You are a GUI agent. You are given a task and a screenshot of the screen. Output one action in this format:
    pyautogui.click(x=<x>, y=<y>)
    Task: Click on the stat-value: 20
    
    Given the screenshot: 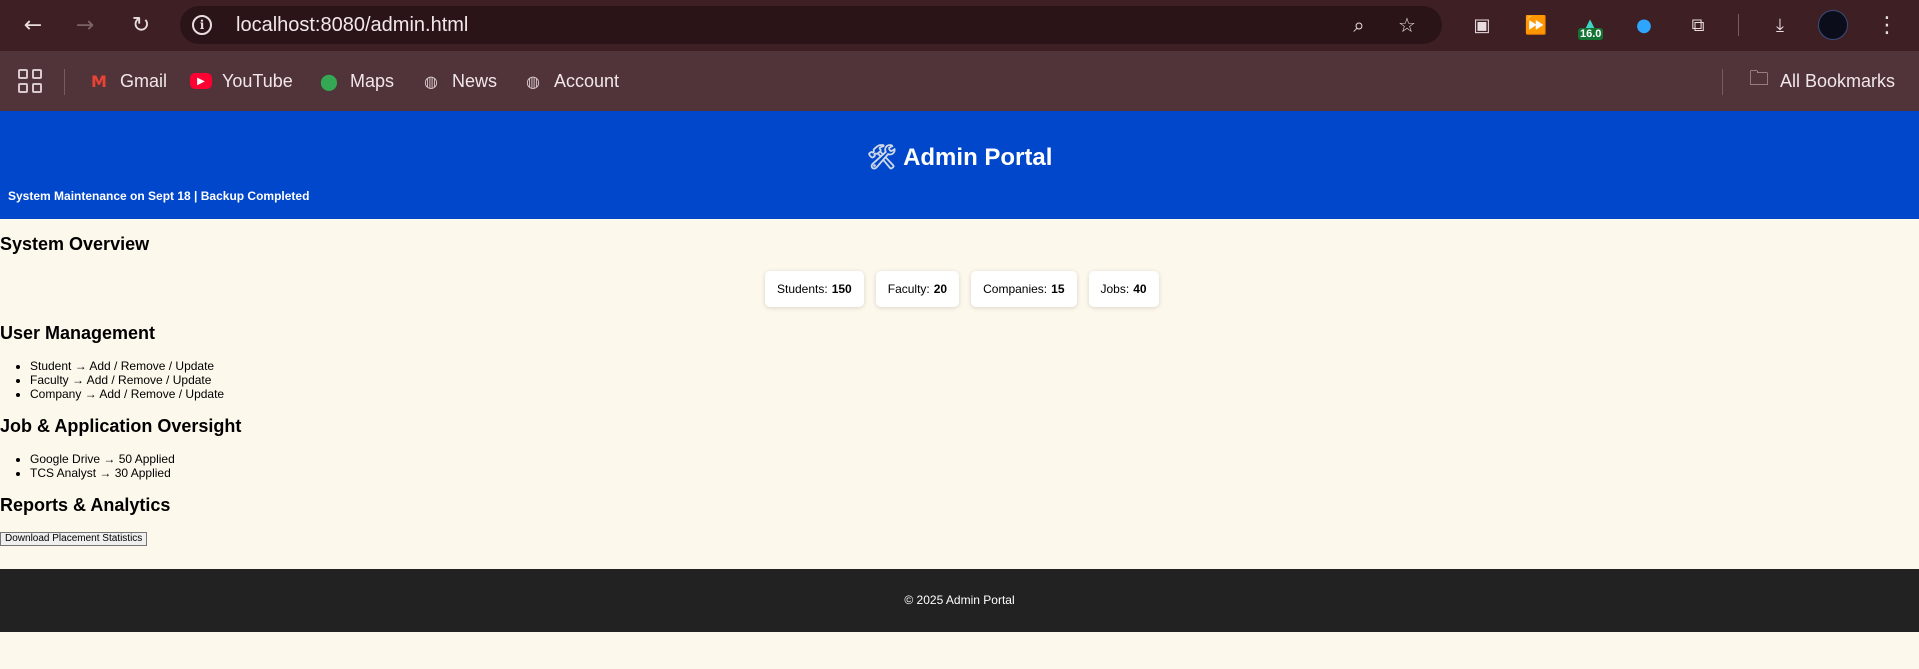 What is the action you would take?
    pyautogui.click(x=940, y=289)
    